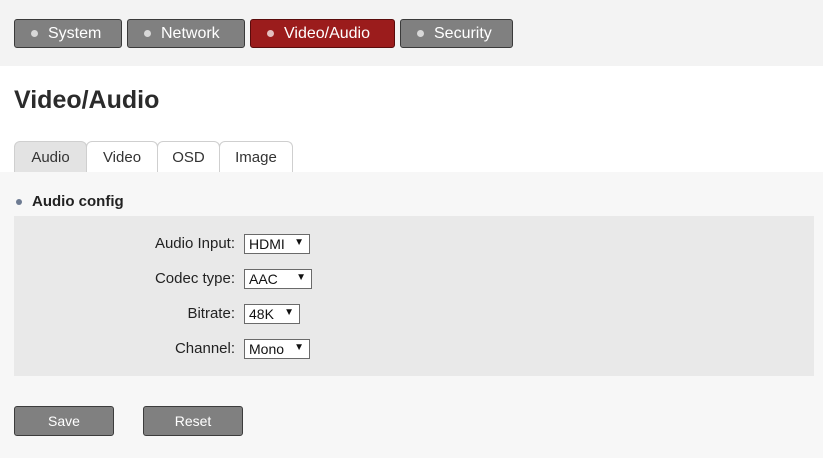 This screenshot has height=458, width=823. What do you see at coordinates (87, 100) in the screenshot?
I see `page-title: Video/Audio` at bounding box center [87, 100].